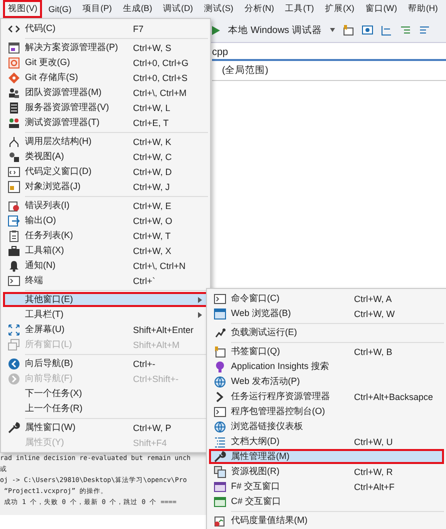 The image size is (446, 529). I want to click on load-icon, so click(220, 332).